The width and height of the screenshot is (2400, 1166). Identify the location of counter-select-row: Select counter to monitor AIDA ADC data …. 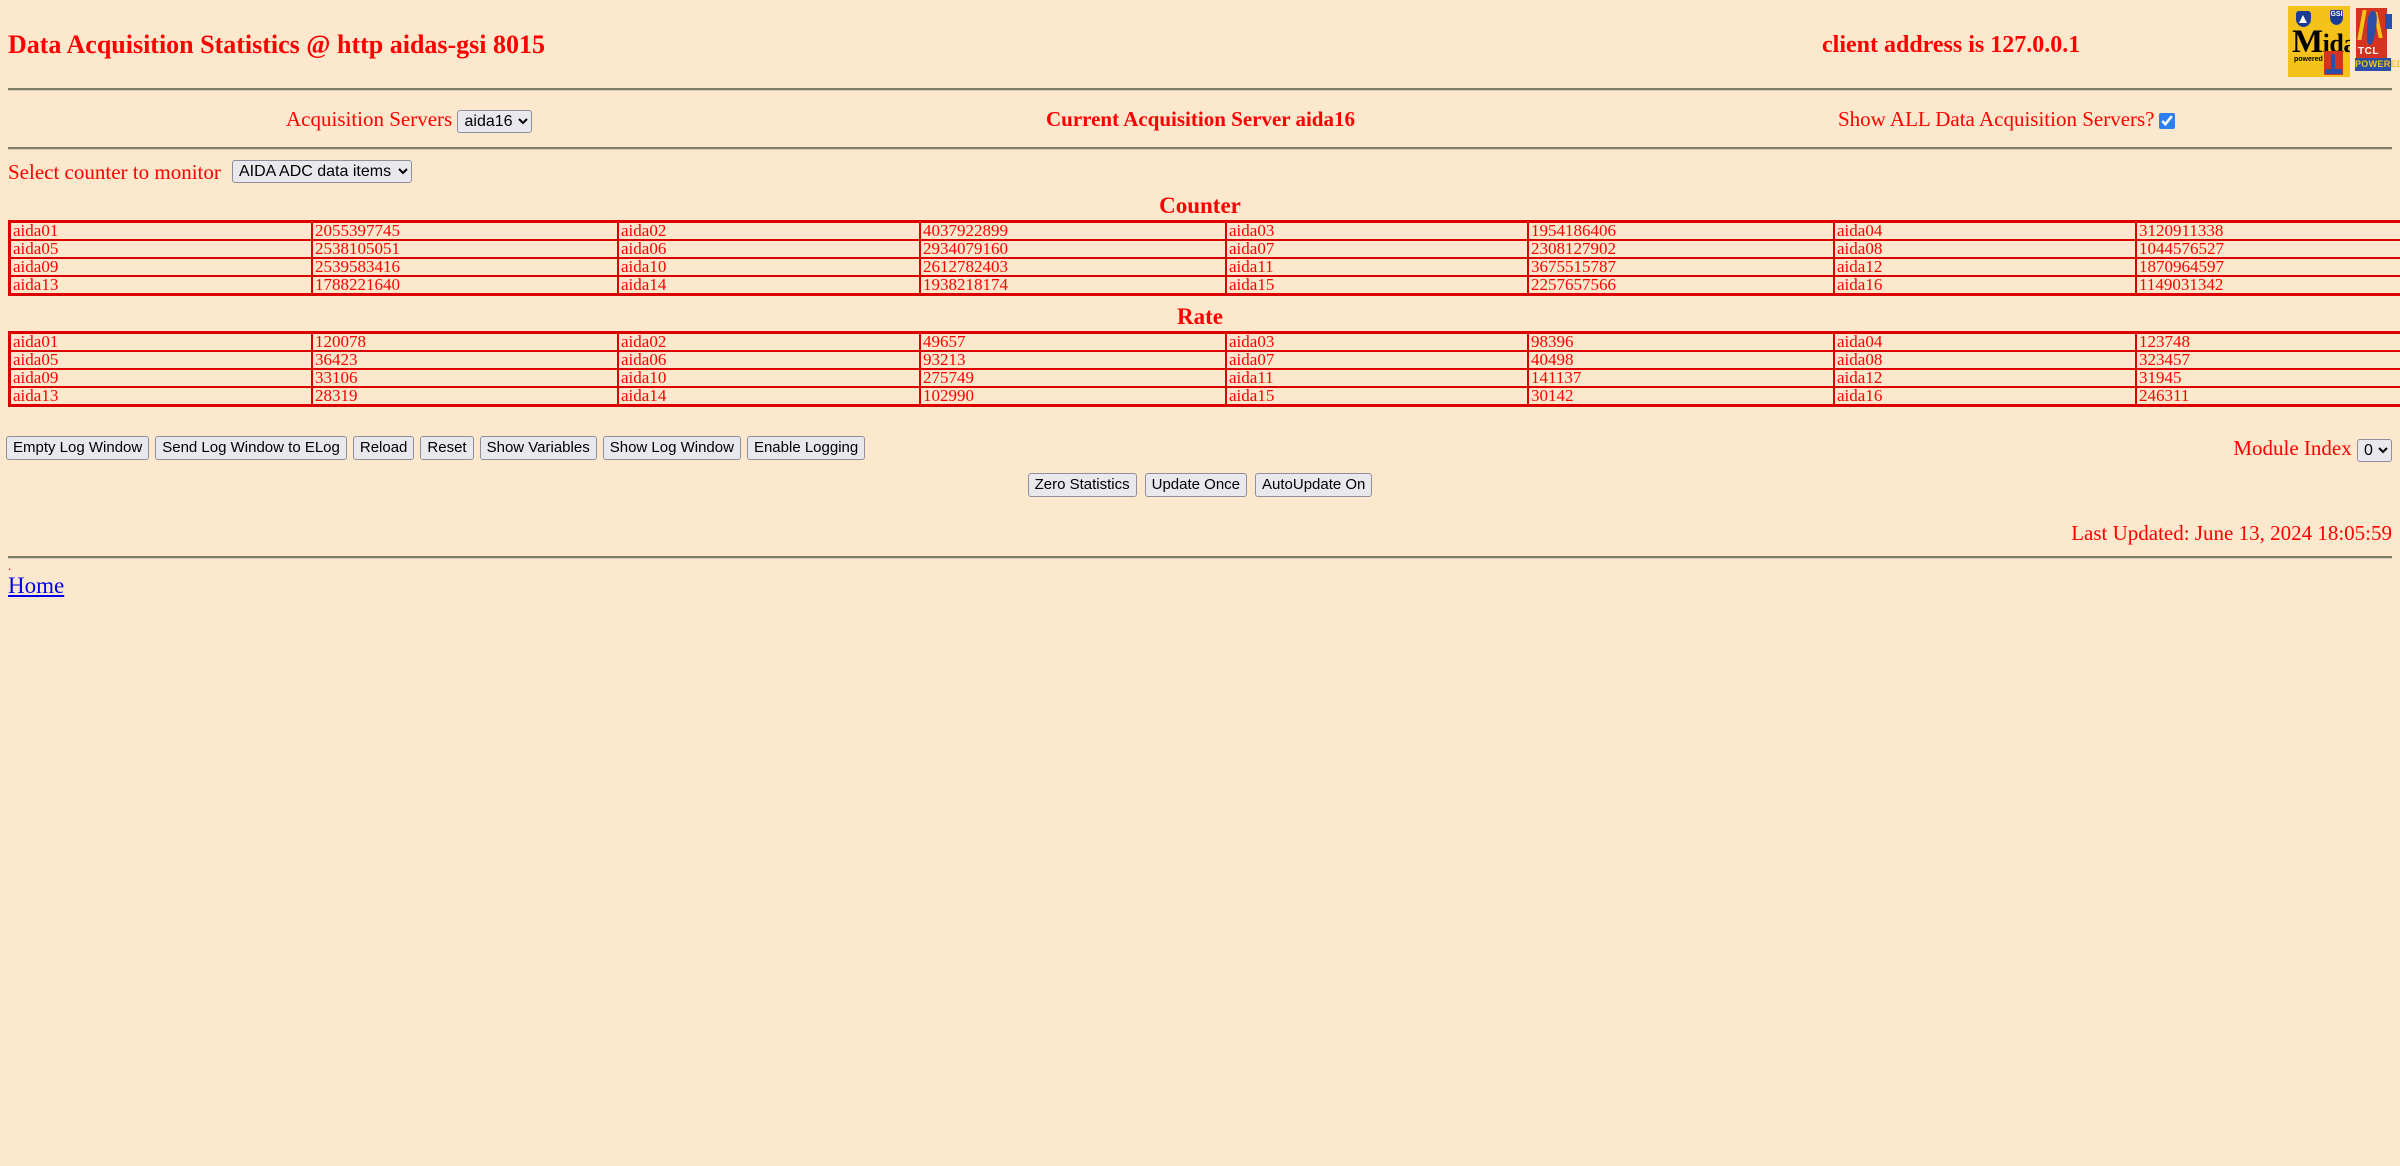
(1200, 171).